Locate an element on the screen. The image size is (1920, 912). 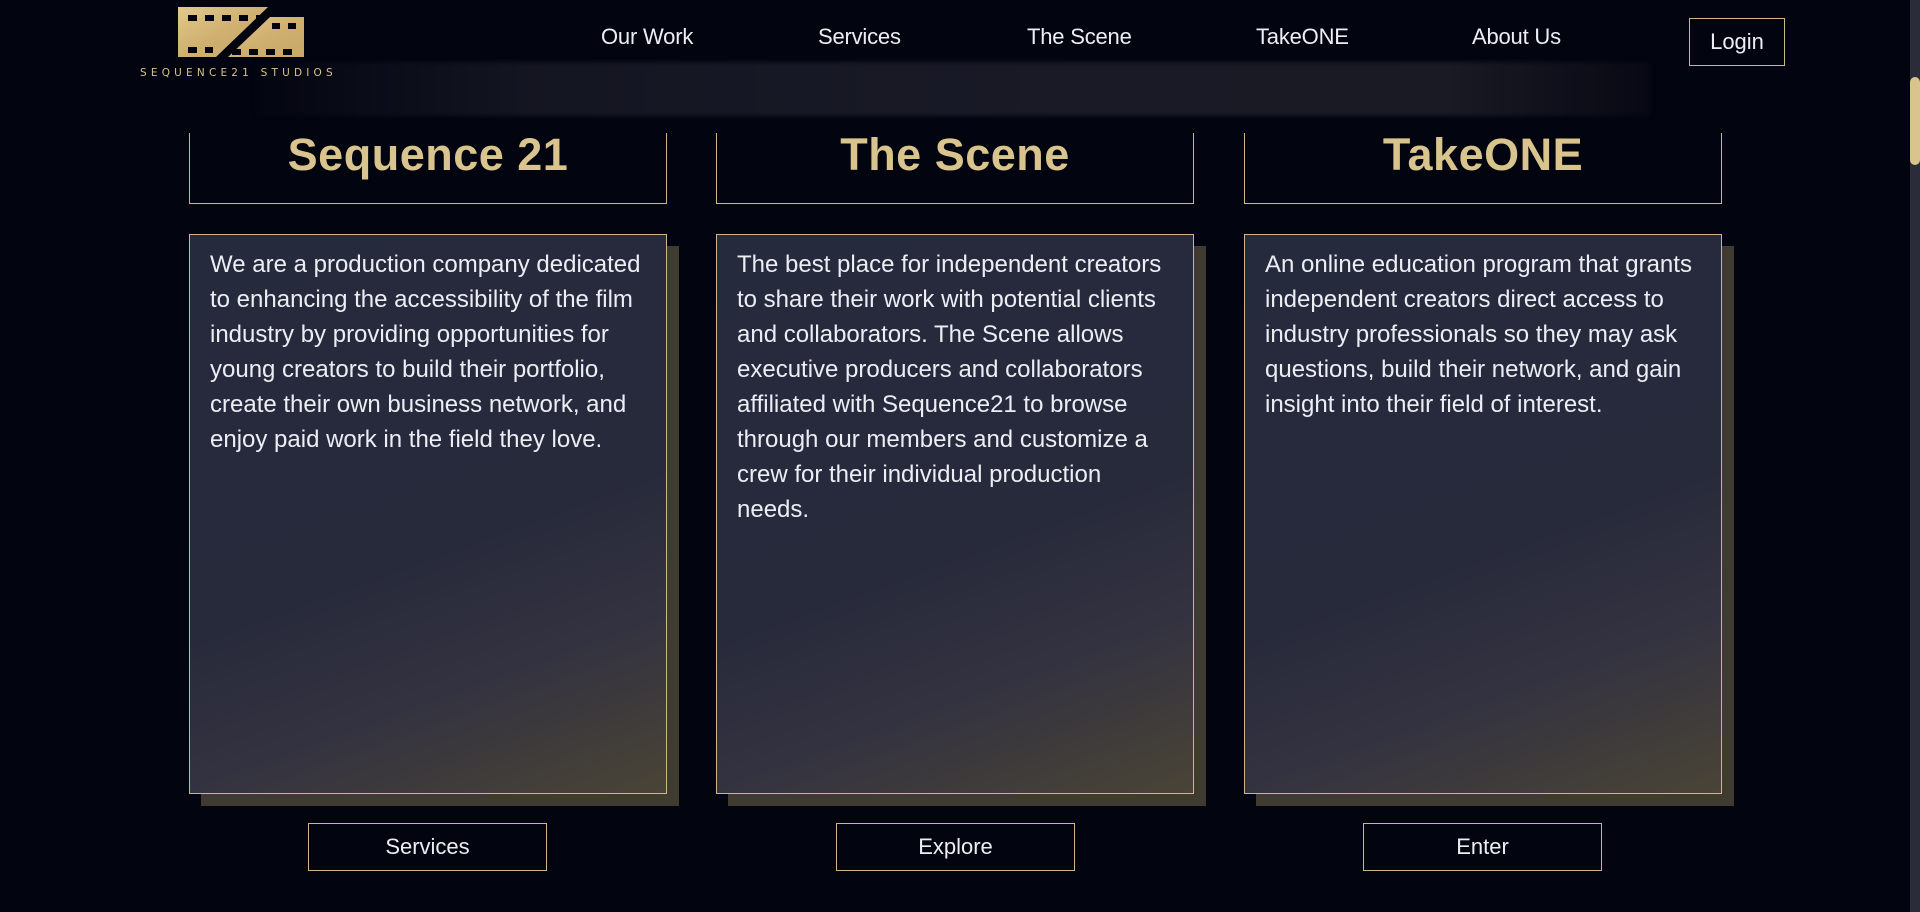
nav-about-us: About Us is located at coordinates (1516, 37).